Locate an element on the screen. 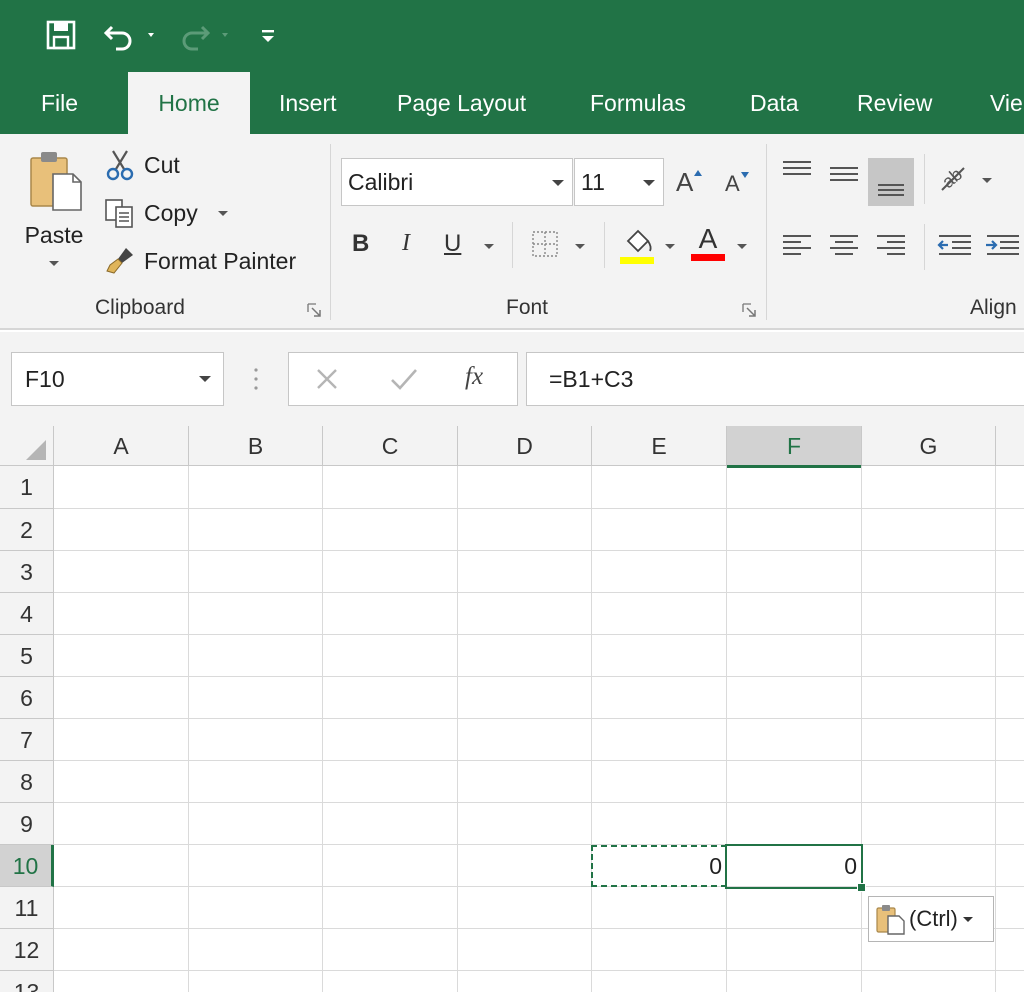 The width and height of the screenshot is (1024, 992). column-header-e: E is located at coordinates (659, 446).